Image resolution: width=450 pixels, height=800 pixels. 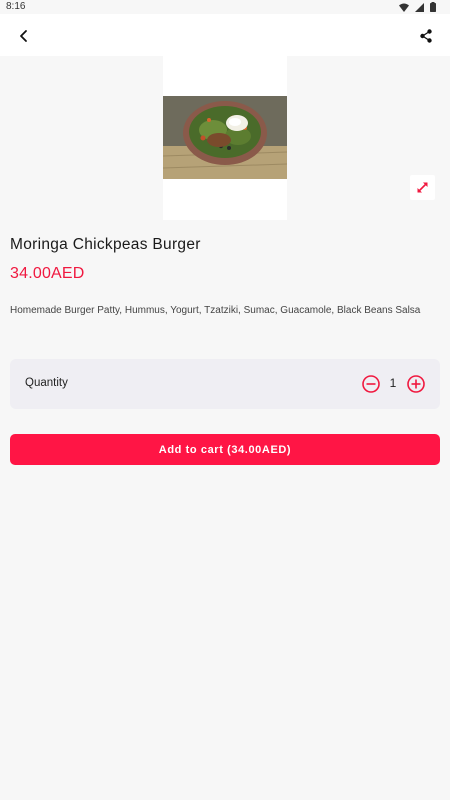 I want to click on quantity-label: Quantity, so click(x=46, y=383).